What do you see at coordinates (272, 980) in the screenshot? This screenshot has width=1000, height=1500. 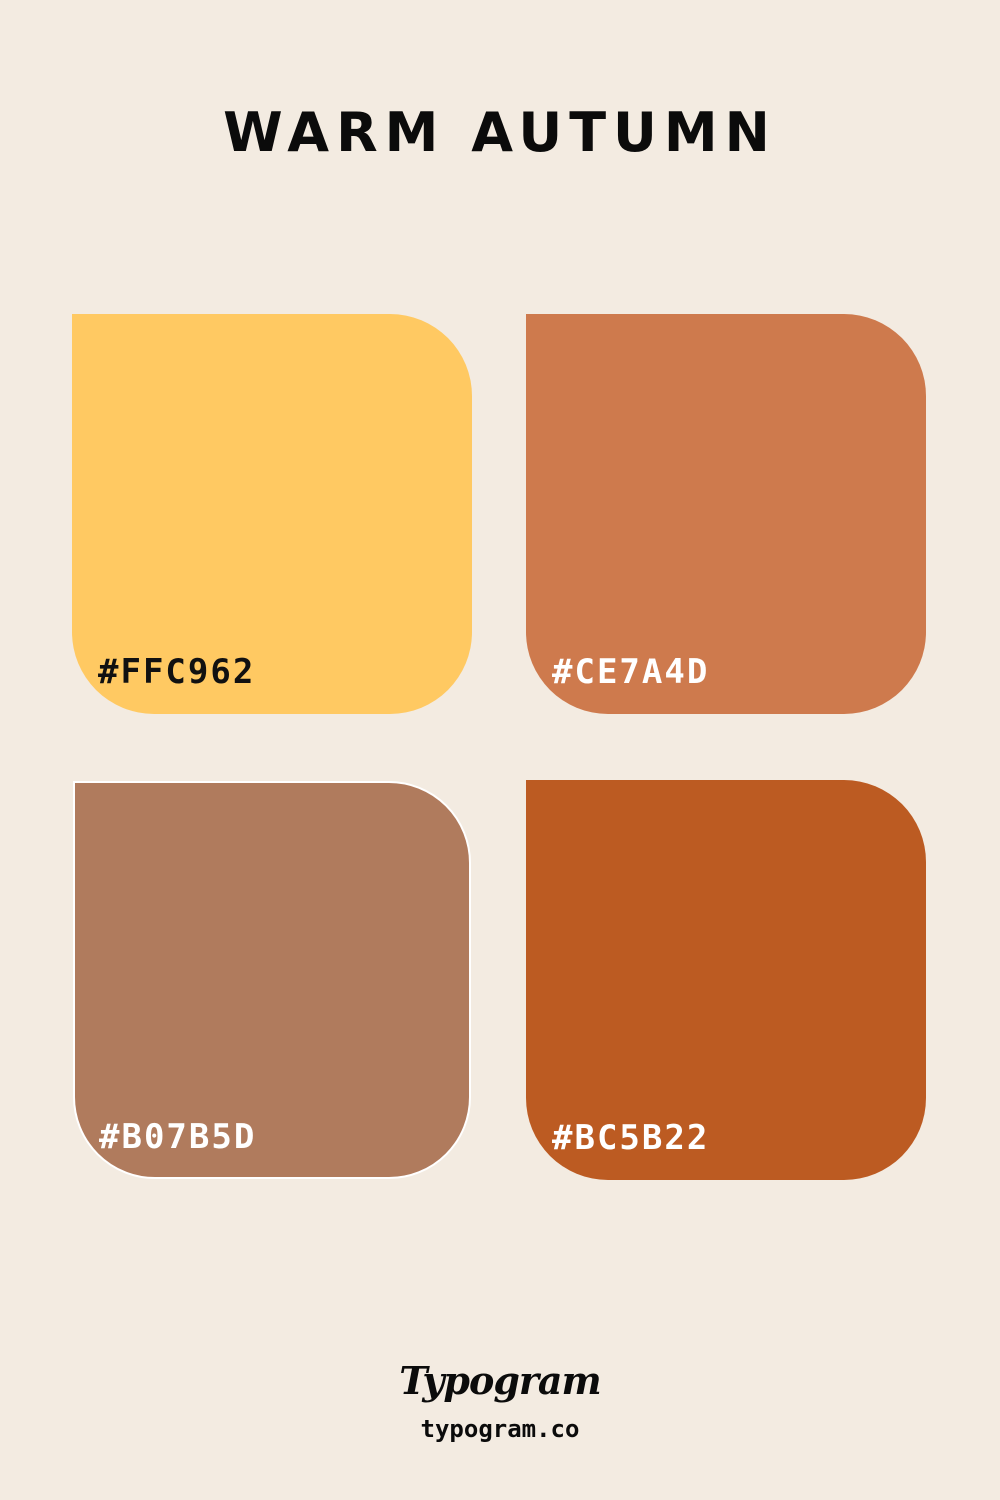 I see `color-swatch-3: #B07B5D` at bounding box center [272, 980].